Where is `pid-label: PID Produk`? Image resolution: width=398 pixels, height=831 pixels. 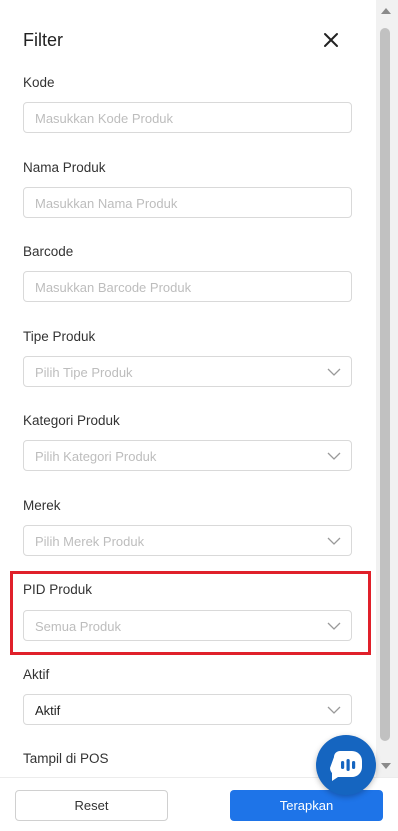
pid-label: PID Produk is located at coordinates (58, 589).